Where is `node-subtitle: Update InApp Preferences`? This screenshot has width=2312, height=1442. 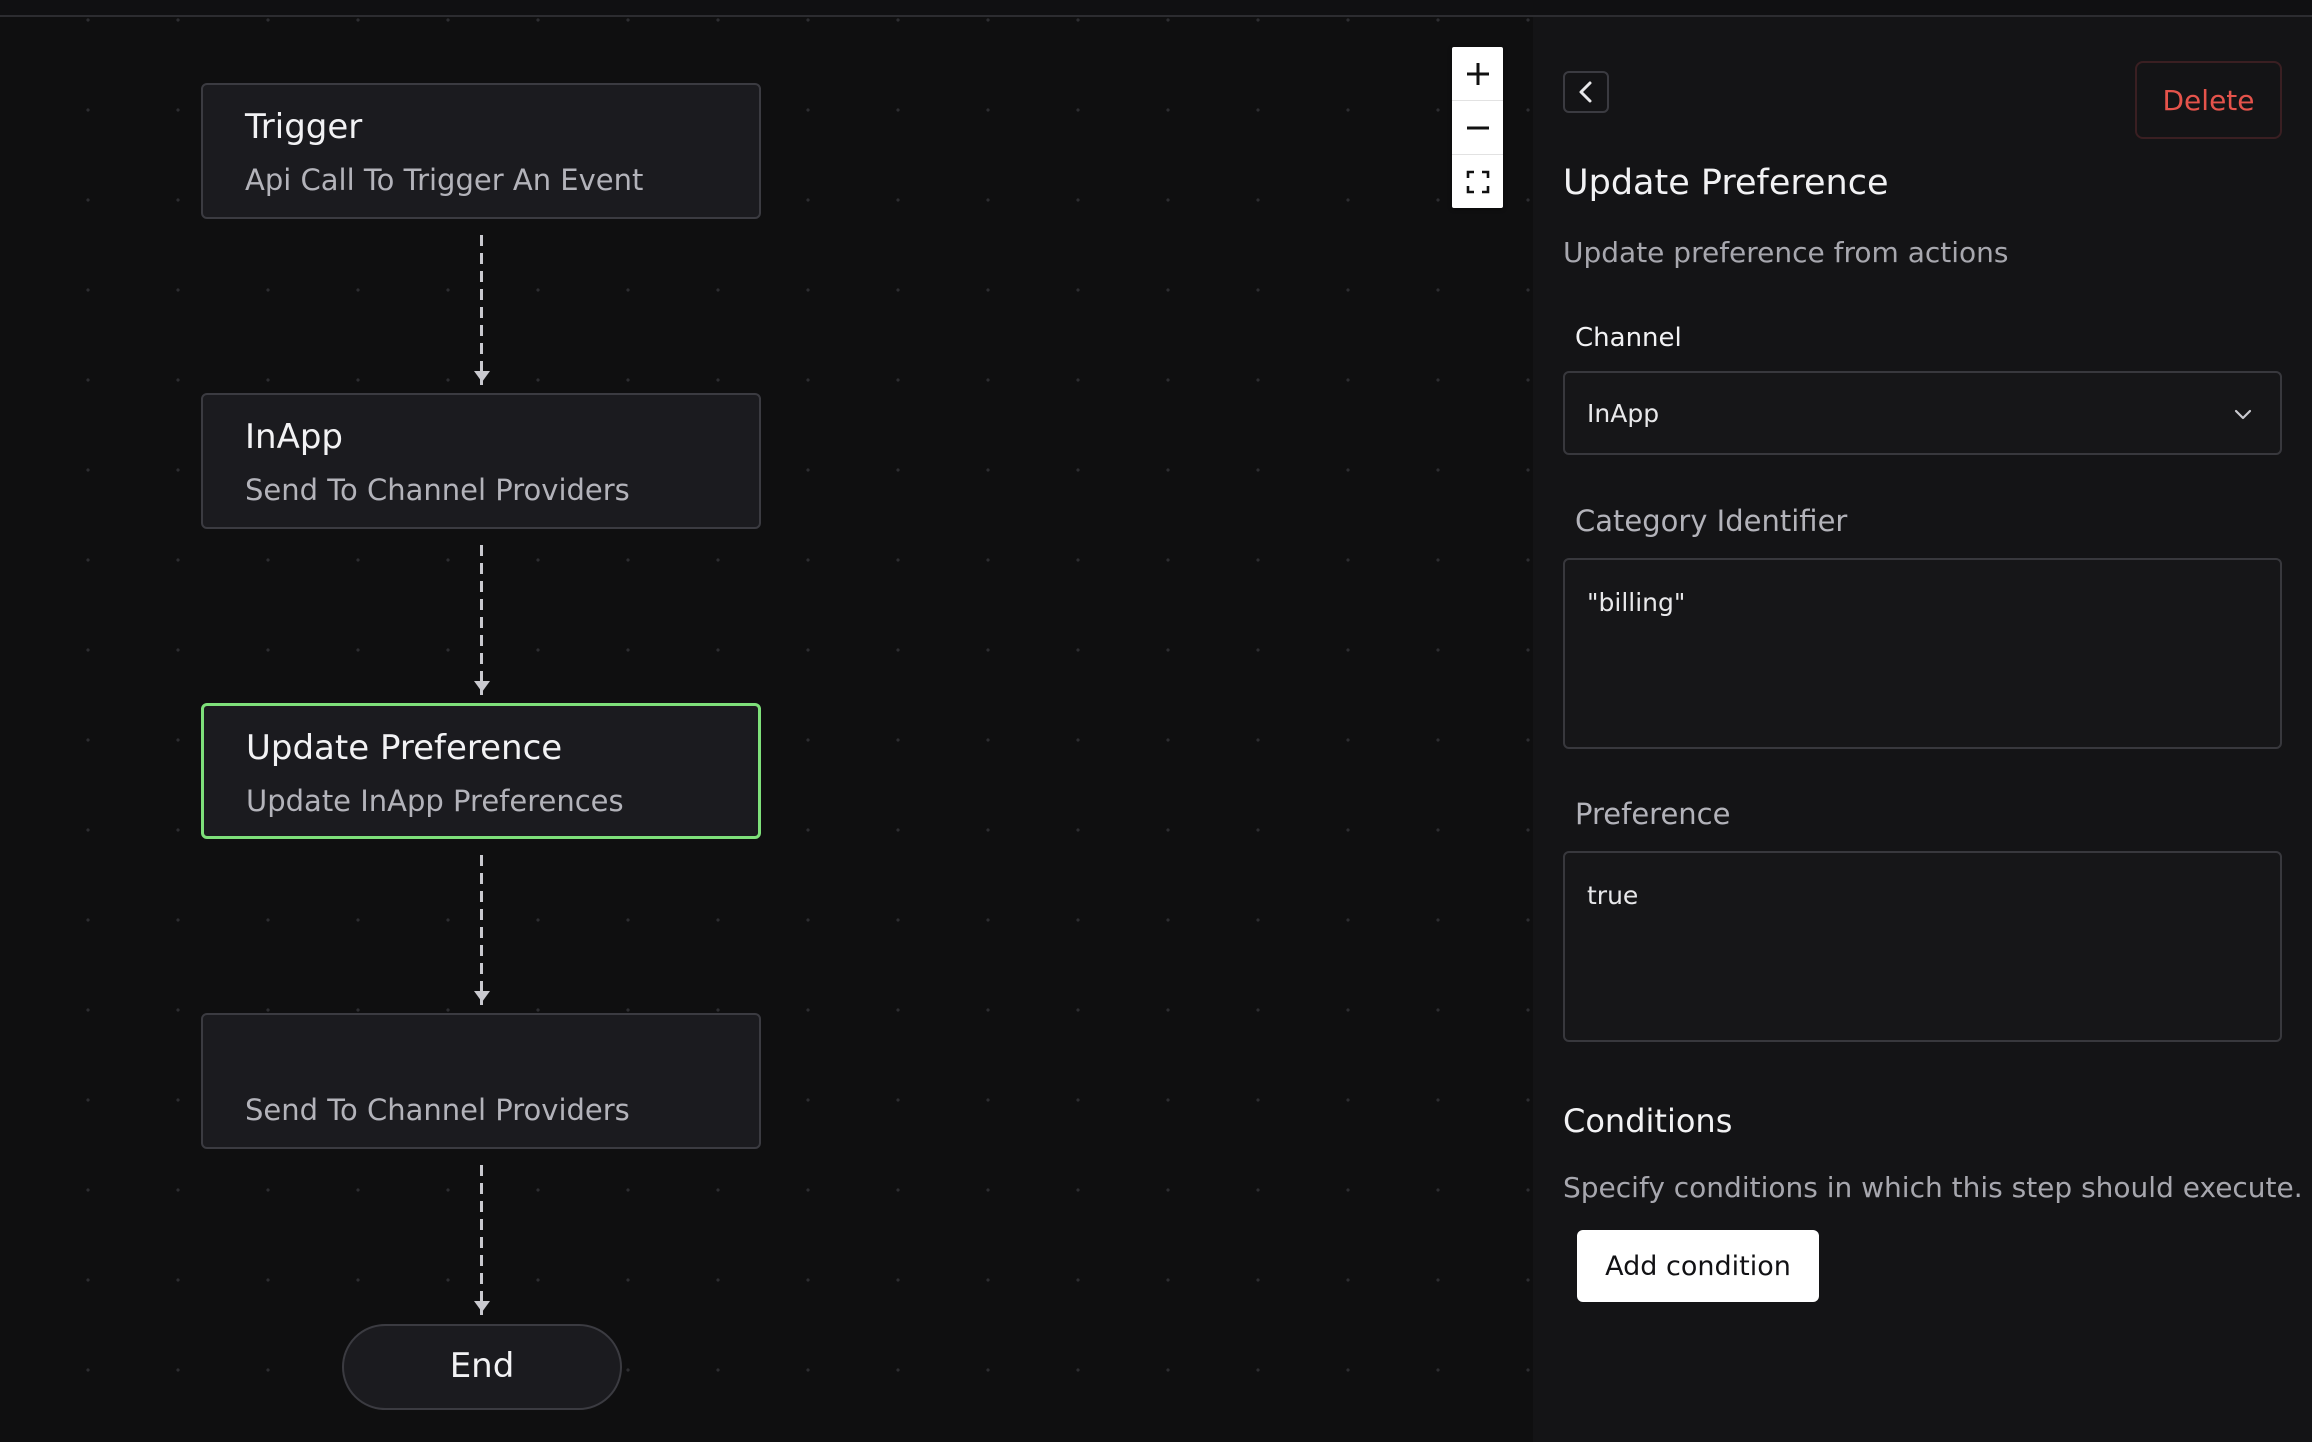 node-subtitle: Update InApp Preferences is located at coordinates (435, 801).